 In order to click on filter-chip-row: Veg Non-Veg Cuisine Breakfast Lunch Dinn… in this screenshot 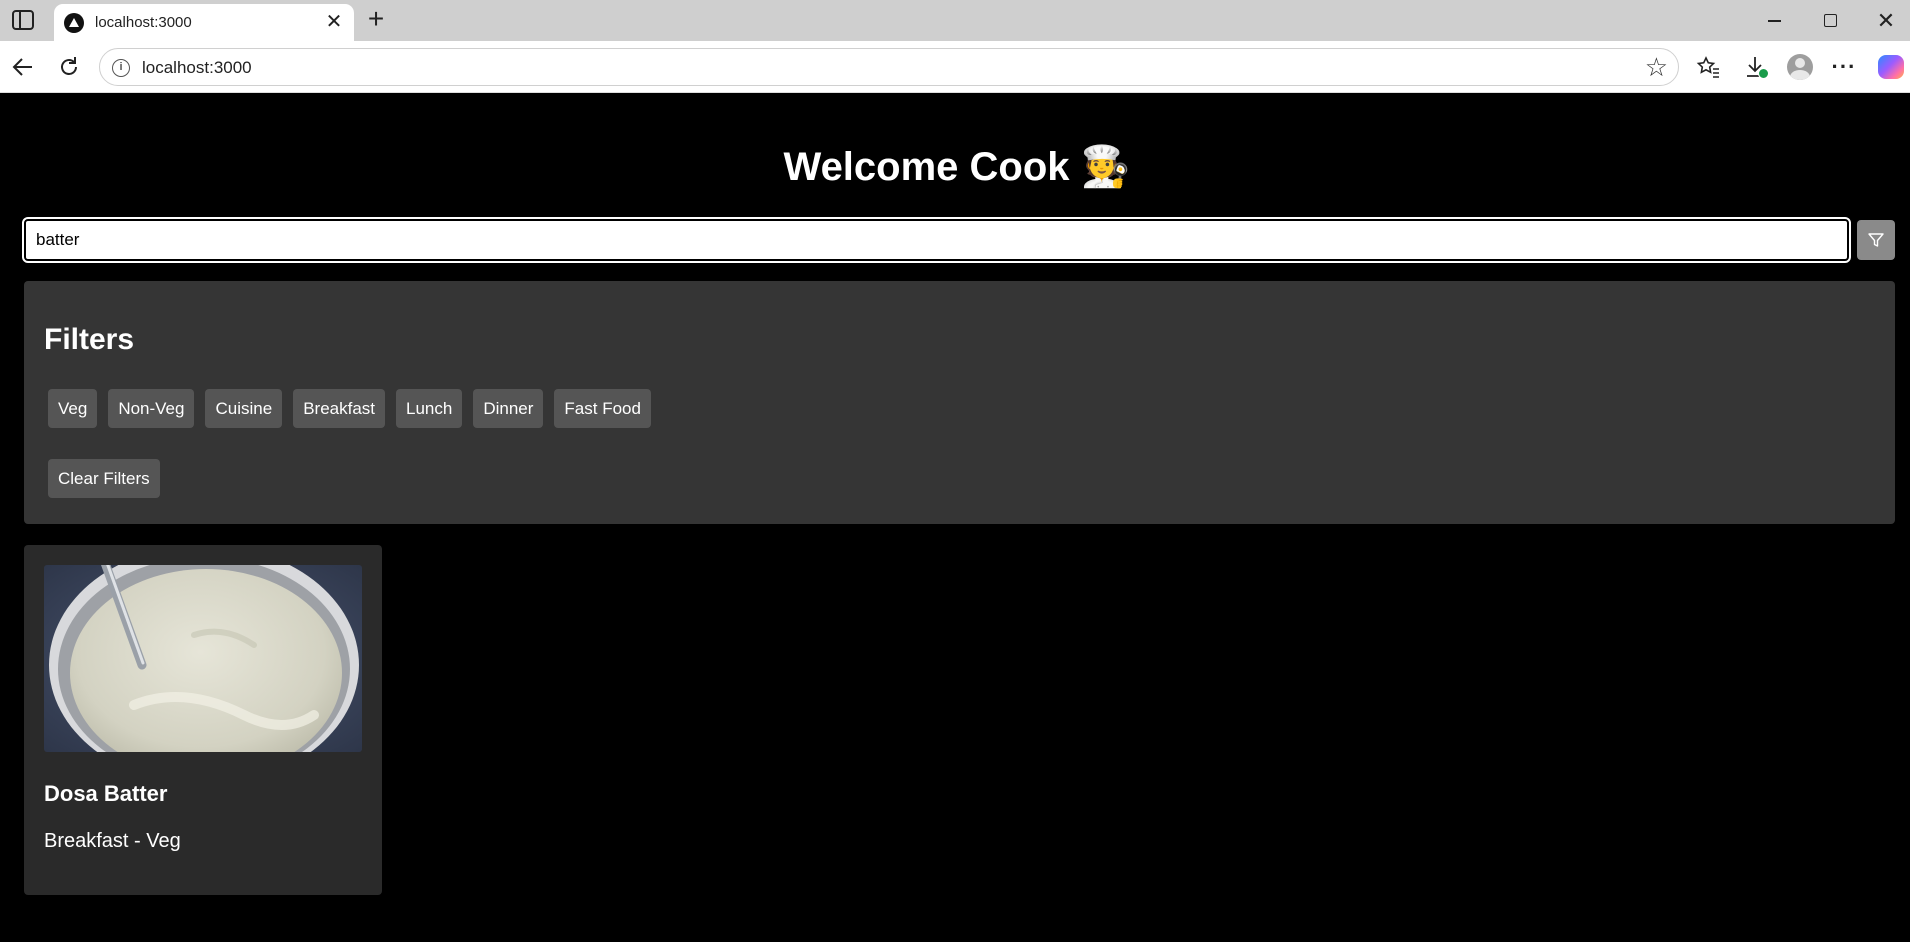, I will do `click(349, 408)`.